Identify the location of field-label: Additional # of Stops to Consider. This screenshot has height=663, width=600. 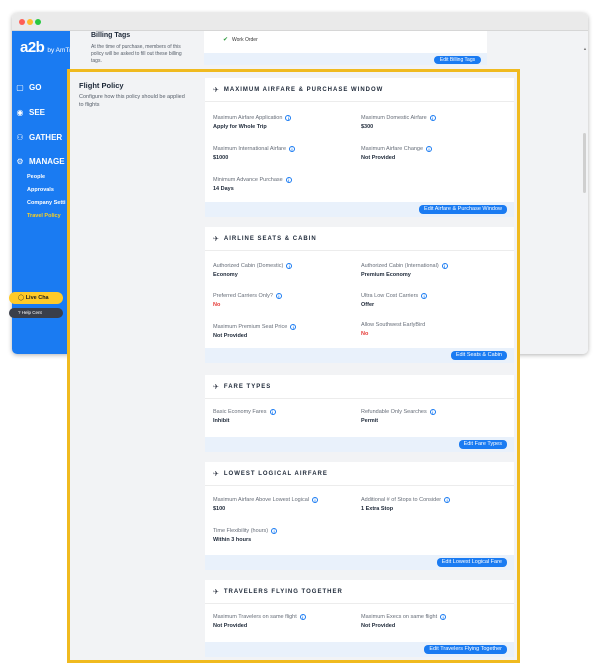
(401, 500).